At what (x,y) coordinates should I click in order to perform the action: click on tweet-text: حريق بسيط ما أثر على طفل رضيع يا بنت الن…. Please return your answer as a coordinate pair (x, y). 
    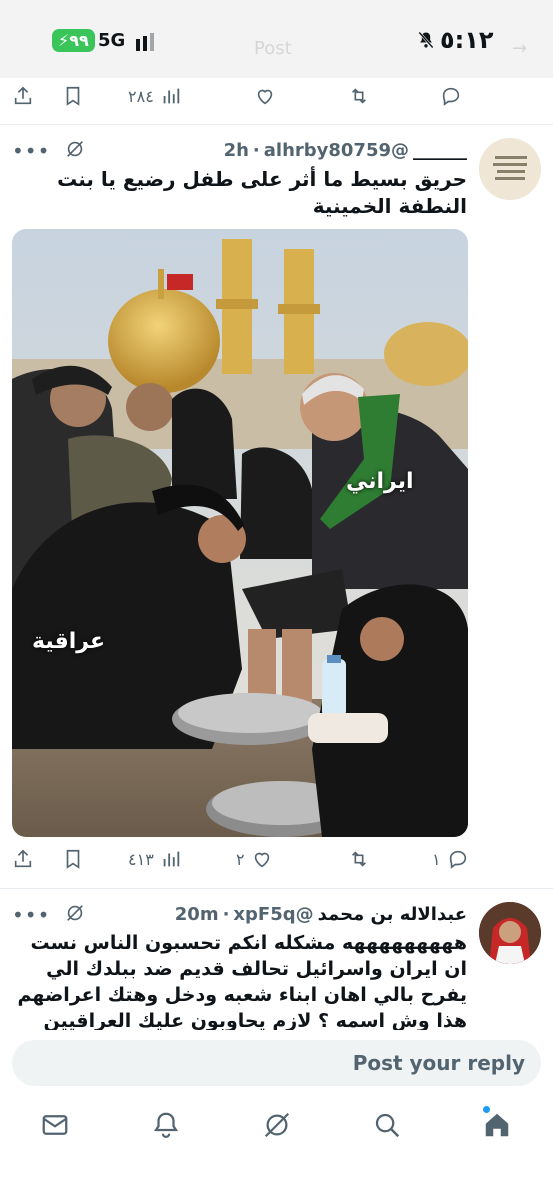
    Looking at the image, I should click on (262, 192).